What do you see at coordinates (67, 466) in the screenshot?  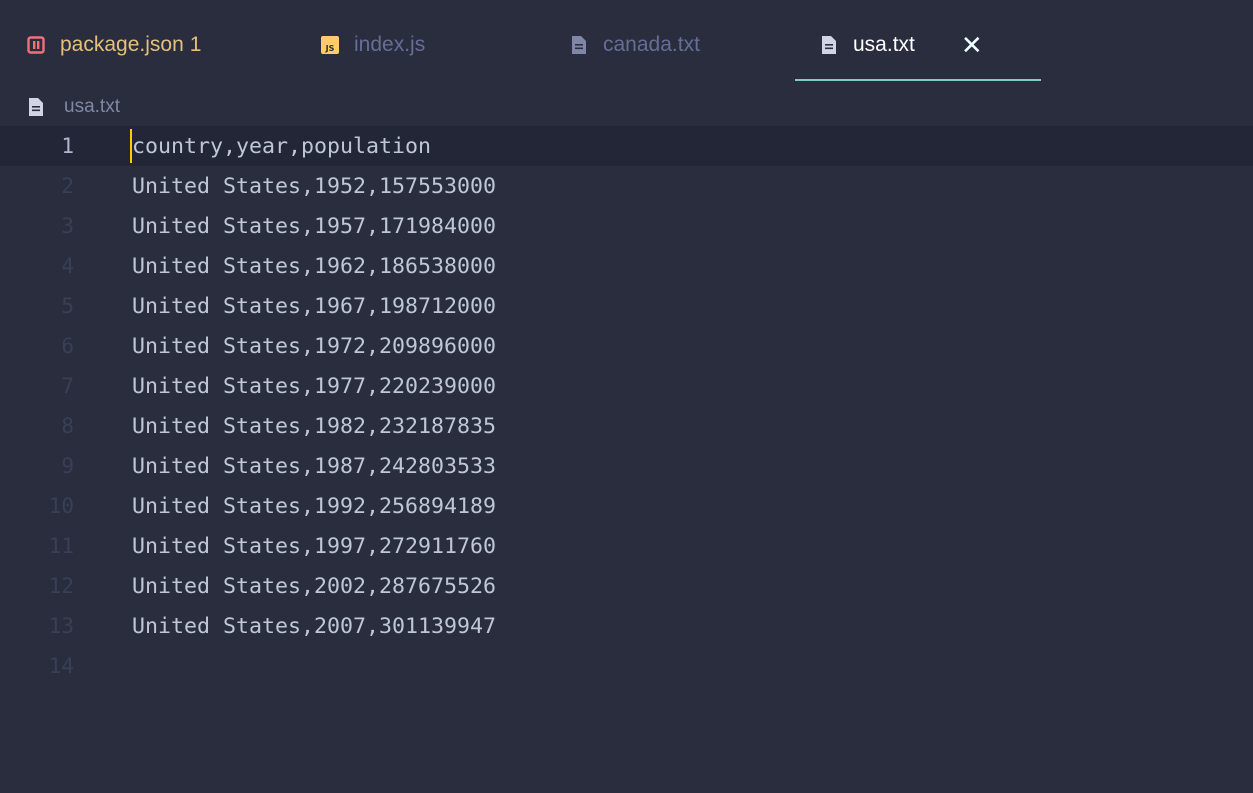 I see `line-number: 9` at bounding box center [67, 466].